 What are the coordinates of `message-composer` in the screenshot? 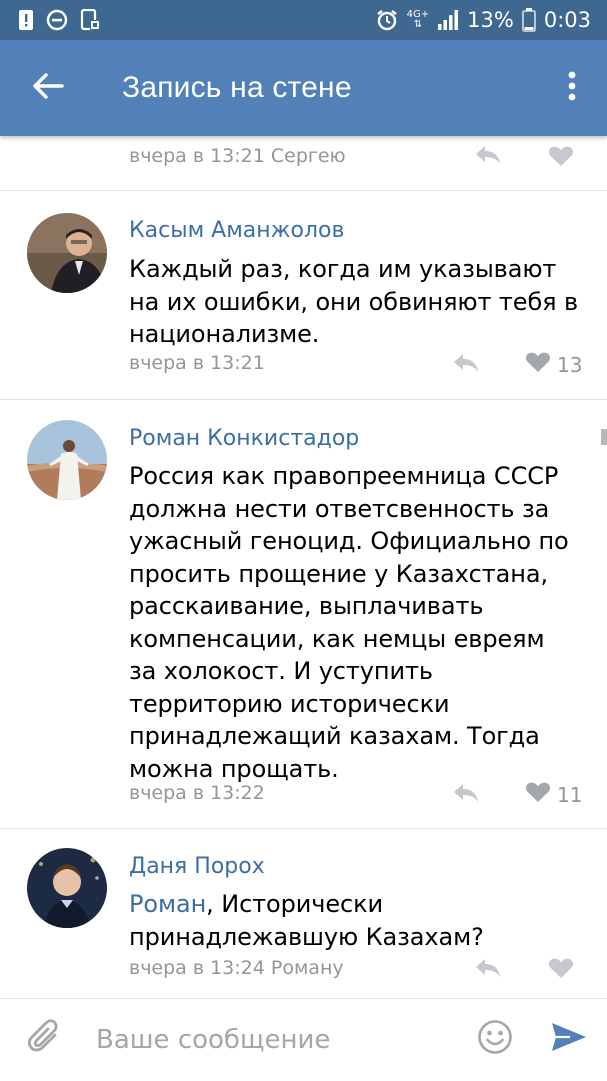 It's located at (303, 1039).